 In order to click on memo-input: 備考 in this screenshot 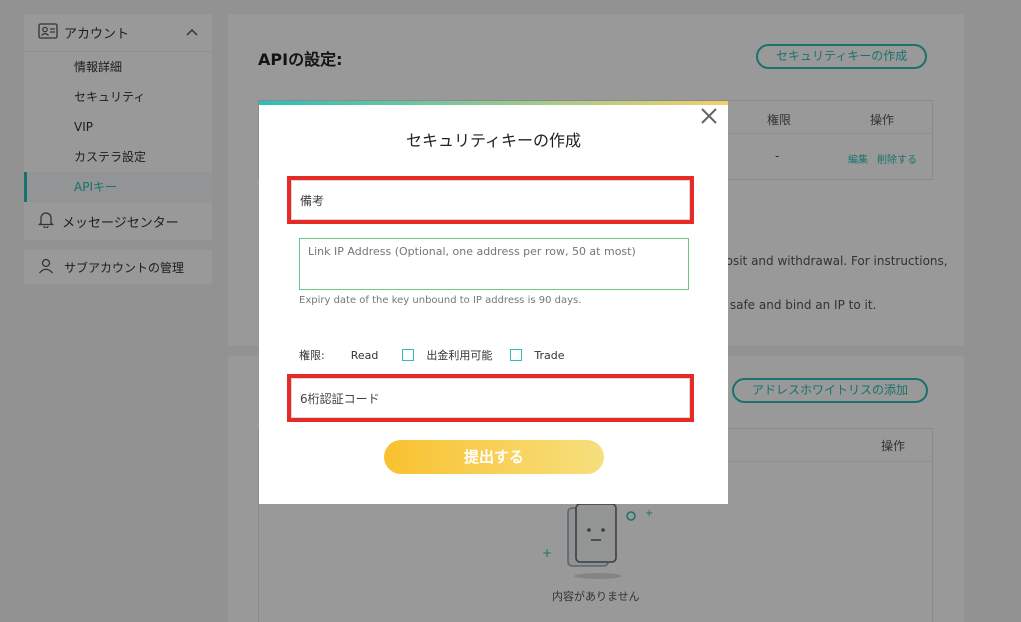, I will do `click(490, 200)`.